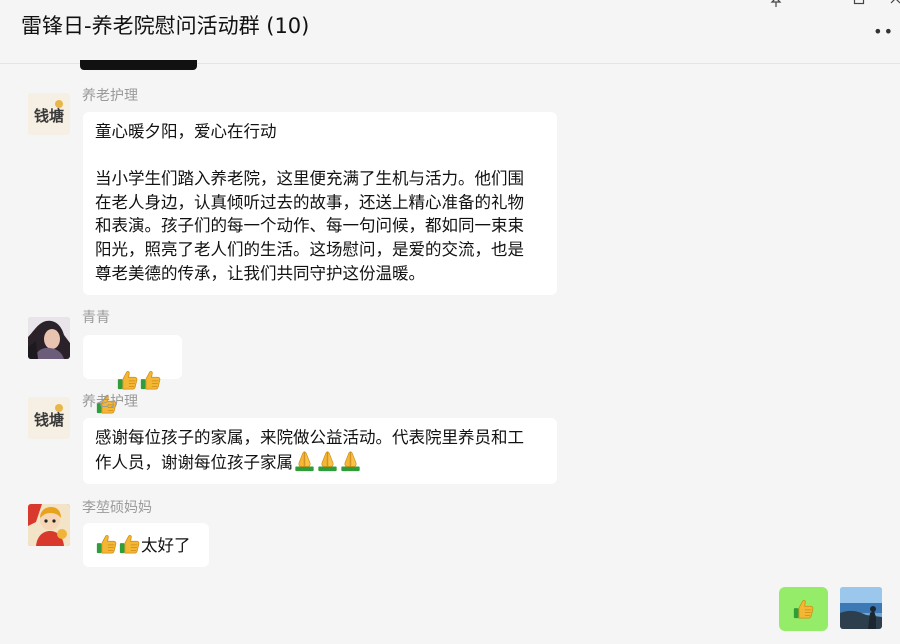  Describe the element at coordinates (895, 5) in the screenshot. I see `close-icon` at that location.